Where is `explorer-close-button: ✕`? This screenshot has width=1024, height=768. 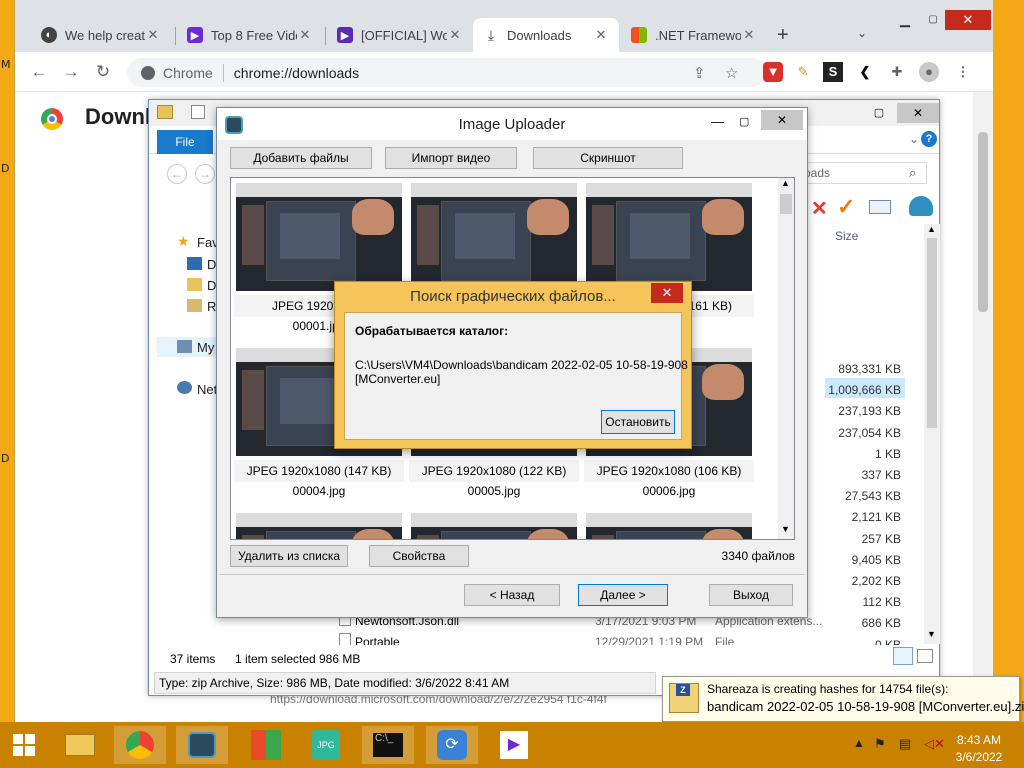 explorer-close-button: ✕ is located at coordinates (918, 113).